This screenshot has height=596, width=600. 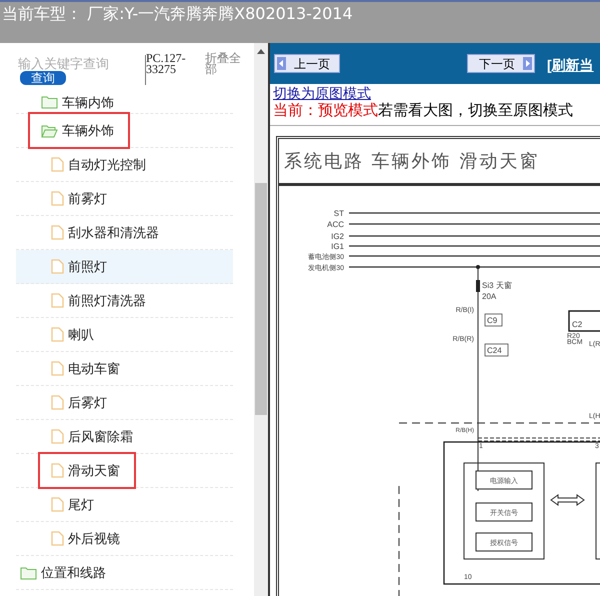 I want to click on fuse, so click(x=478, y=286).